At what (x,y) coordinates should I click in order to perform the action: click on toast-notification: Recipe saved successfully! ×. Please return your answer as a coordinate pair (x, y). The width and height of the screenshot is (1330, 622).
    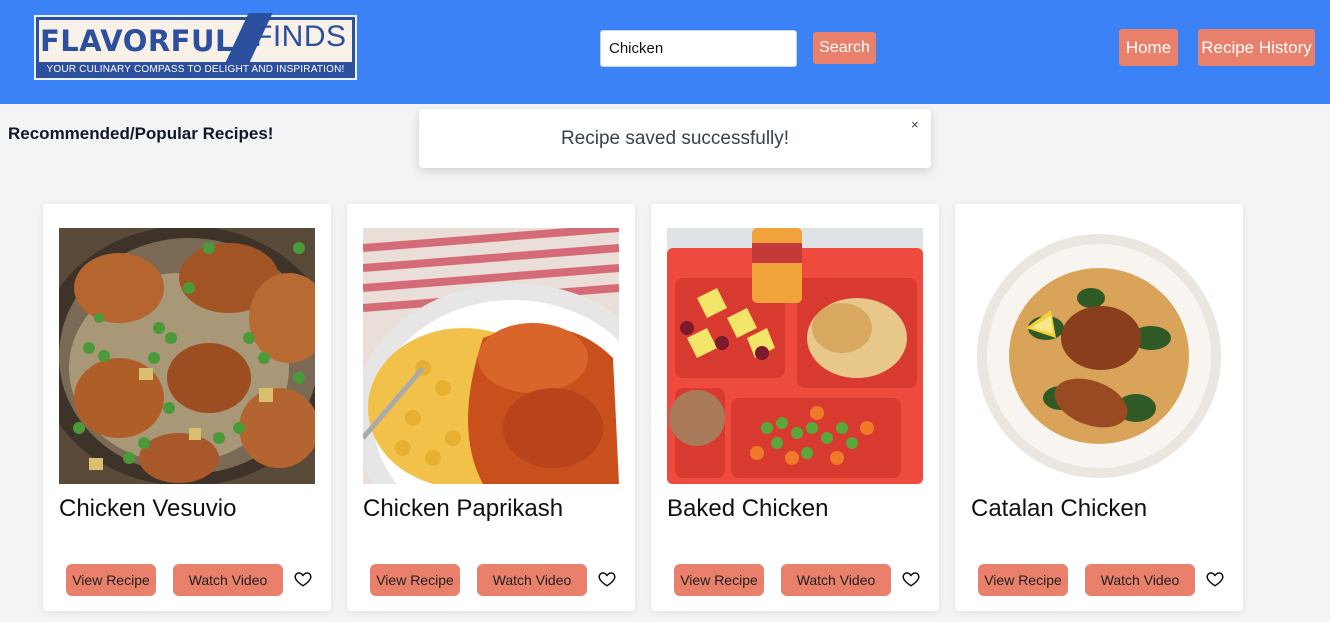
    Looking at the image, I should click on (675, 138).